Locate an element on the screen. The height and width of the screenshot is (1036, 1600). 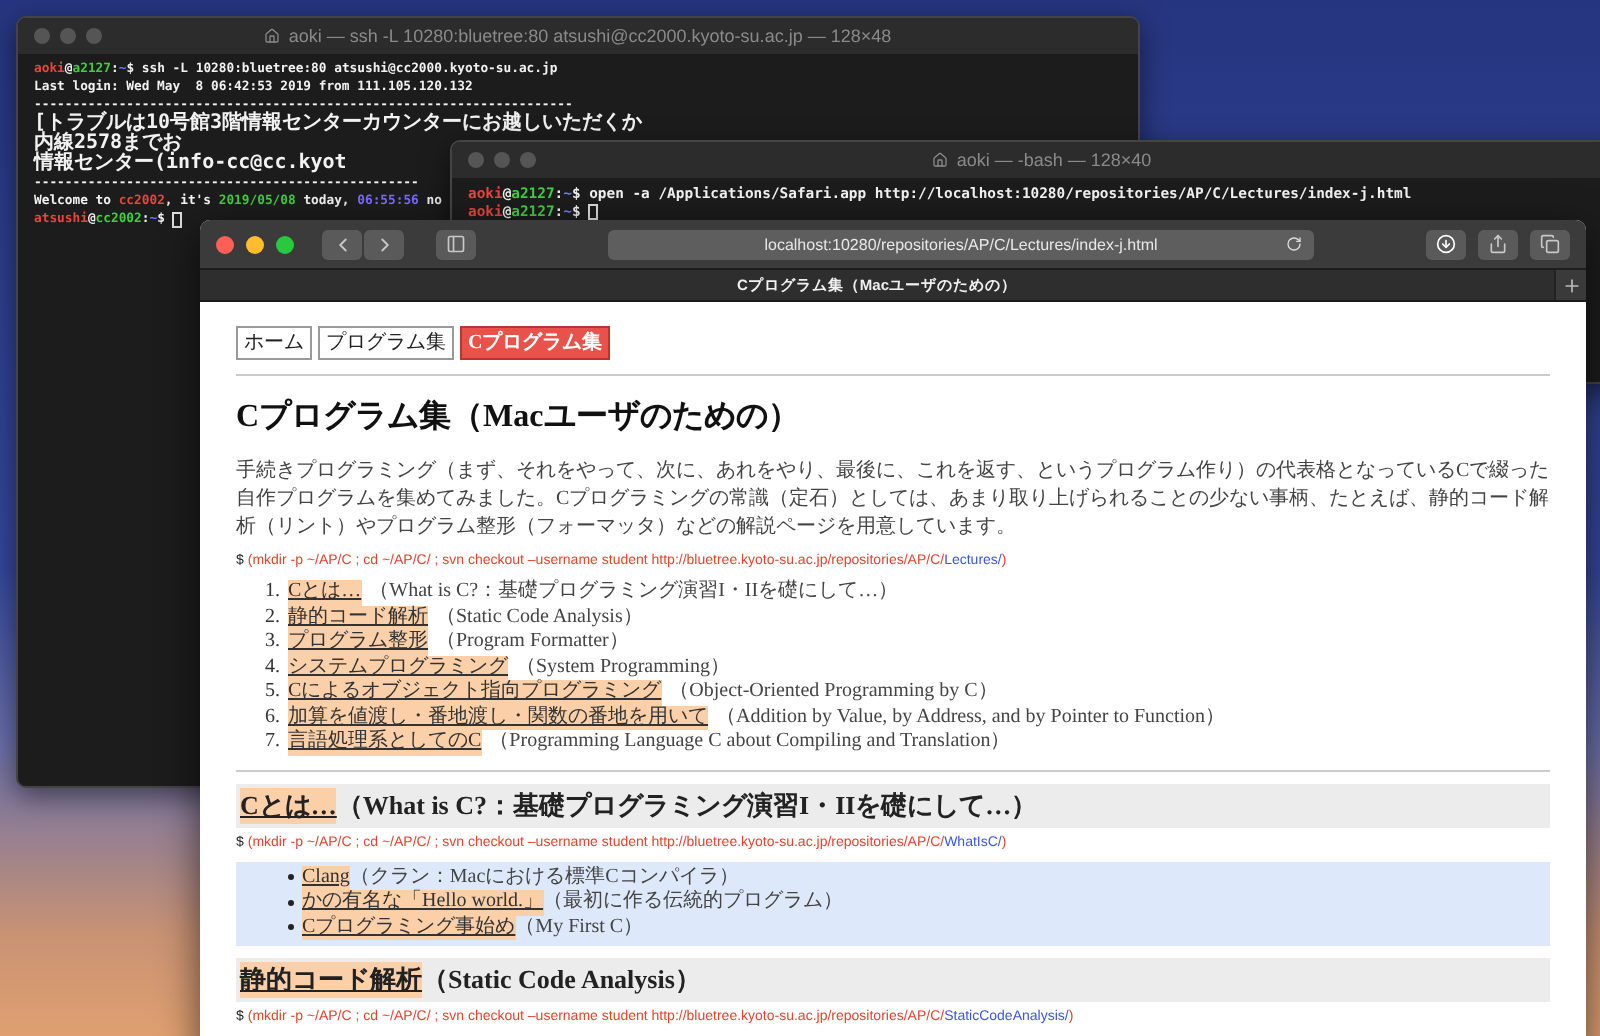
plus-icon is located at coordinates (1571, 285).